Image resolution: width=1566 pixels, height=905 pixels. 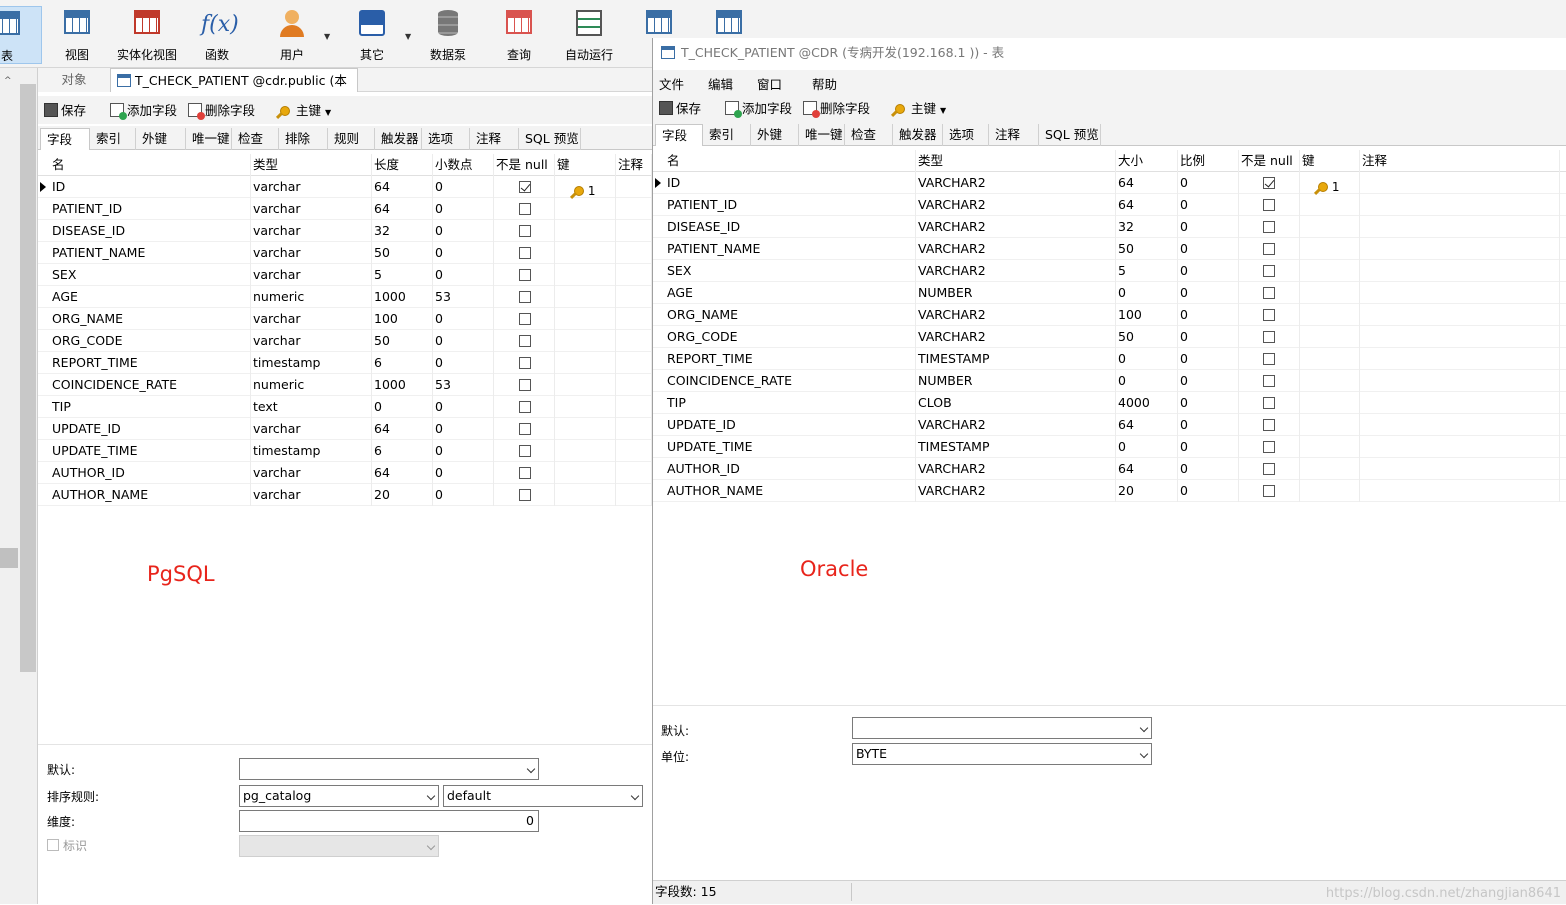 What do you see at coordinates (147, 35) in the screenshot?
I see `toolbar-button-2: 实体化视图` at bounding box center [147, 35].